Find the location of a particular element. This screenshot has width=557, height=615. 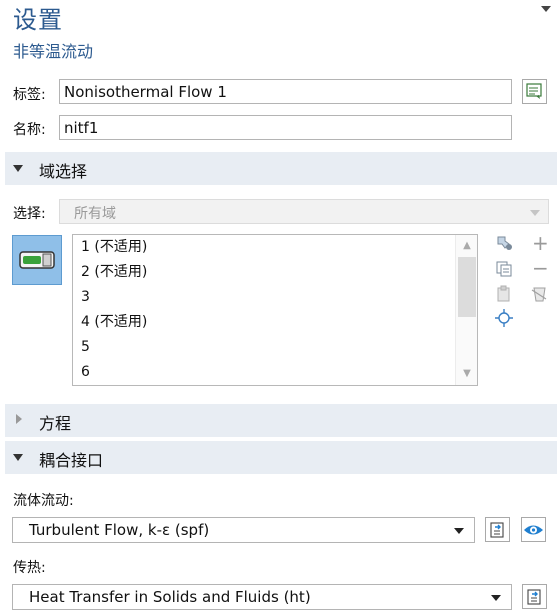

name-input: nitf1 is located at coordinates (285, 127).